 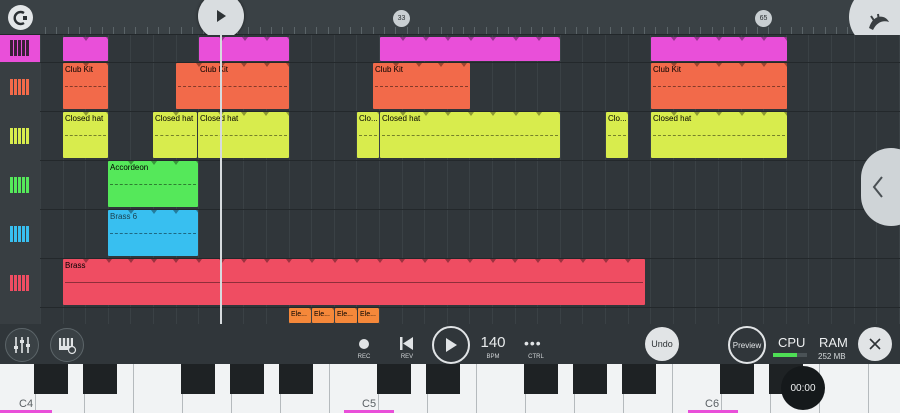 What do you see at coordinates (364, 357) in the screenshot?
I see `rec-label: REC` at bounding box center [364, 357].